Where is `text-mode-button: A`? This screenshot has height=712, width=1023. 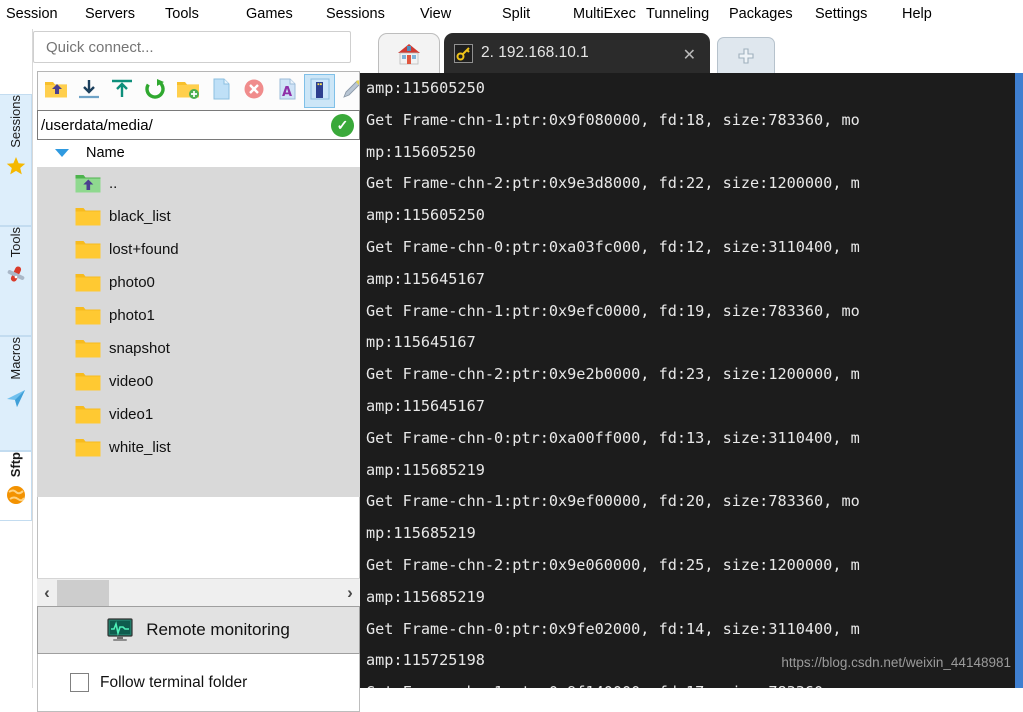 text-mode-button: A is located at coordinates (286, 91).